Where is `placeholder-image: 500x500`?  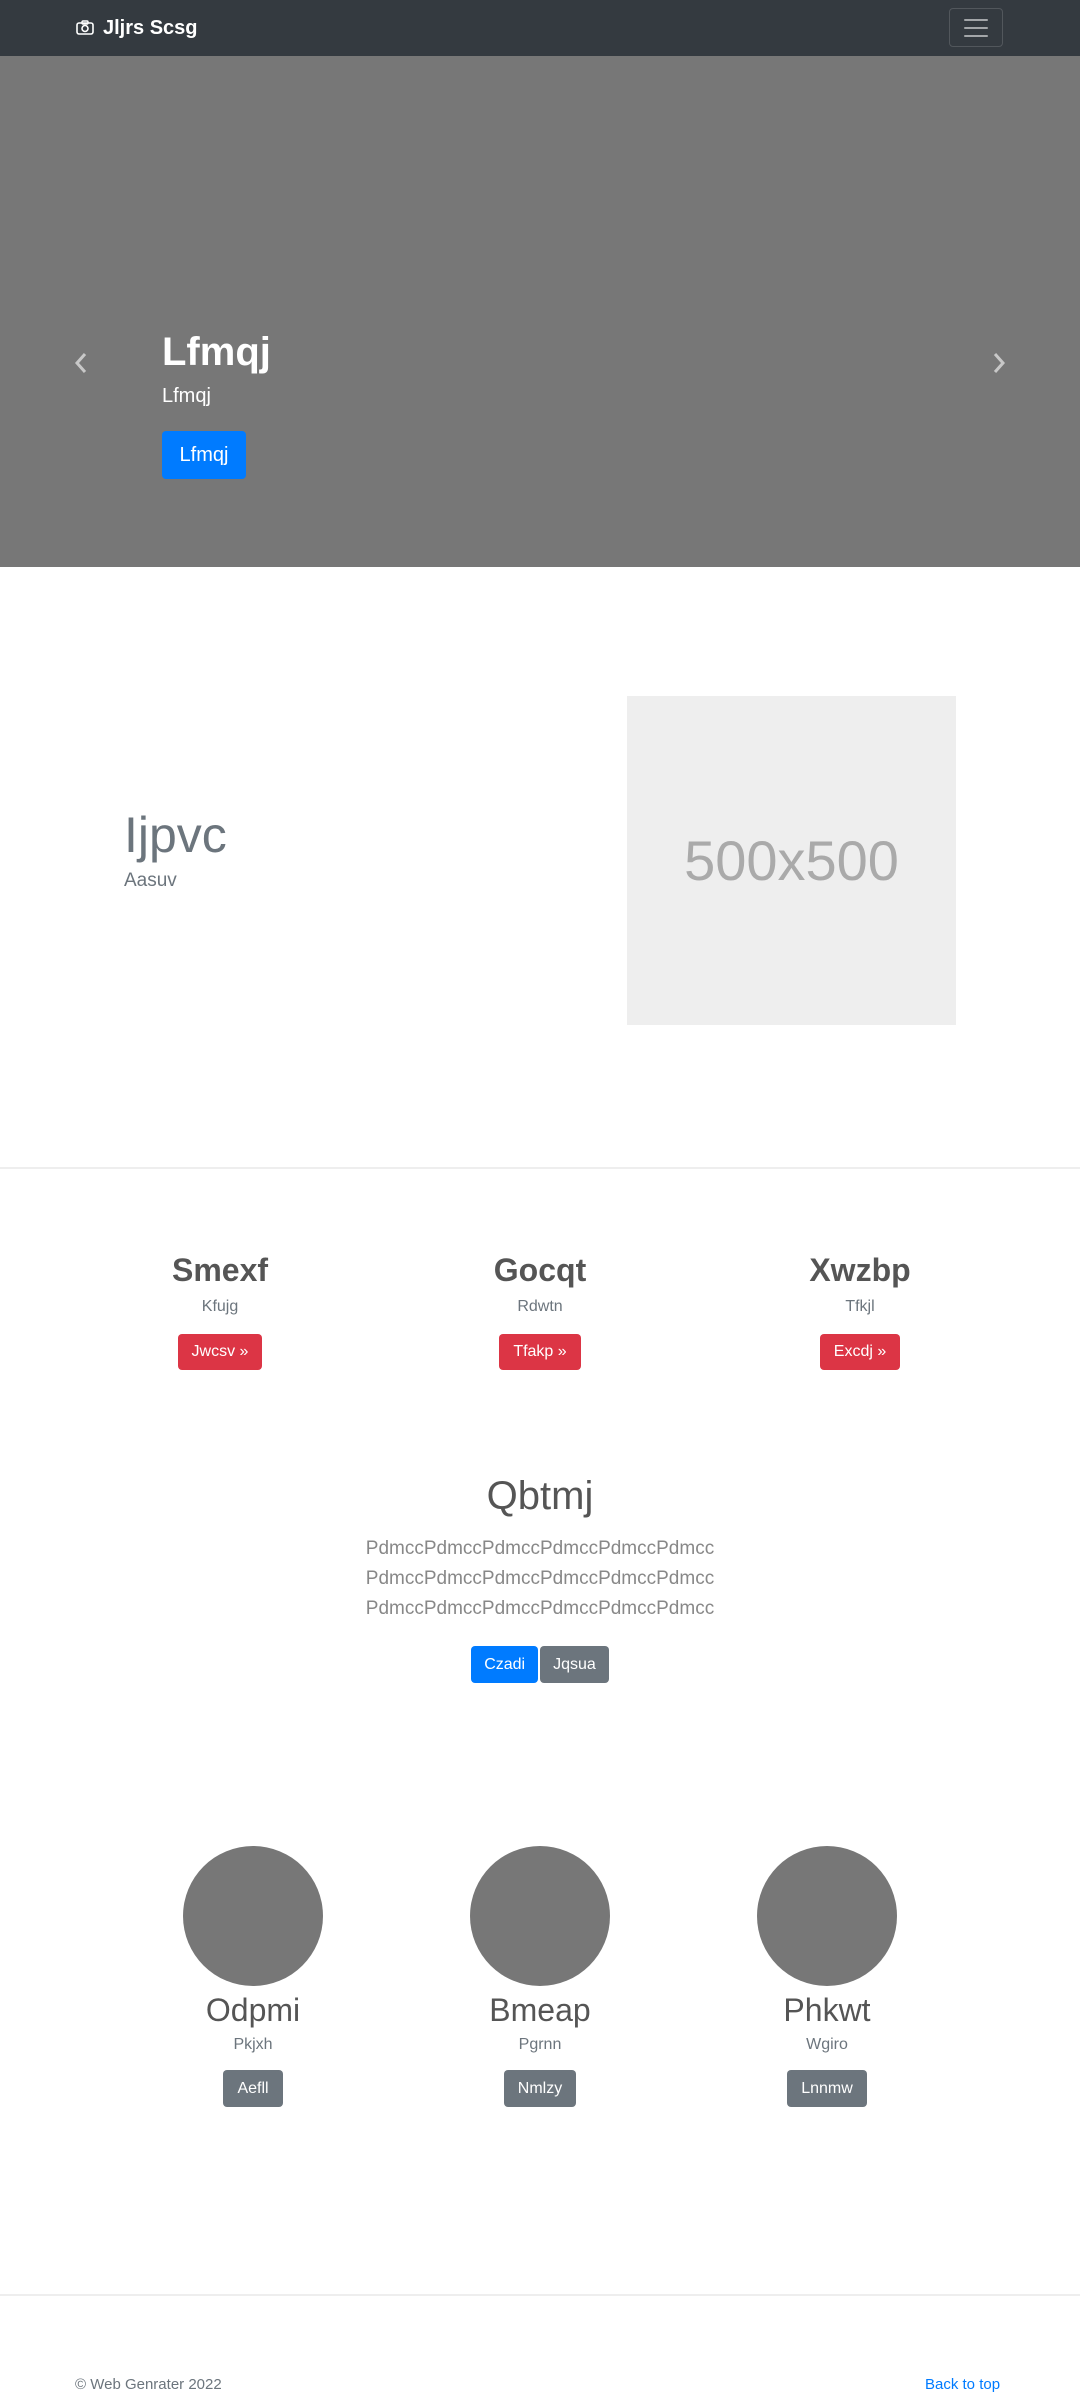
placeholder-image: 500x500 is located at coordinates (791, 860).